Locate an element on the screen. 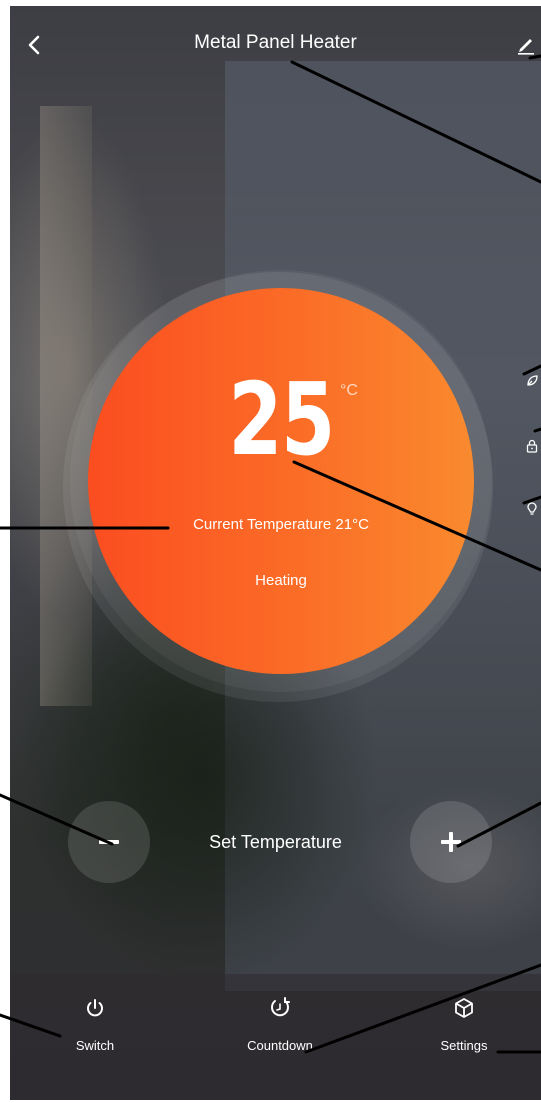 This screenshot has height=1103, width=541. child-lock-button is located at coordinates (532, 446).